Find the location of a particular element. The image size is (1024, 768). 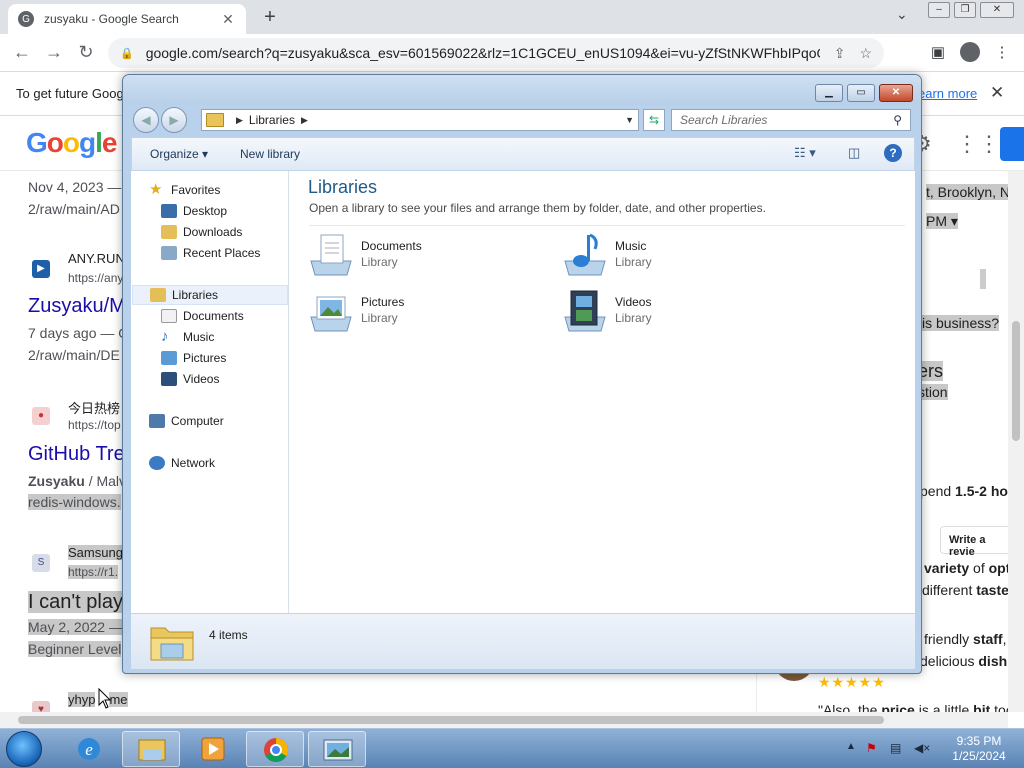

nav-computer: Computer is located at coordinates (186, 421).